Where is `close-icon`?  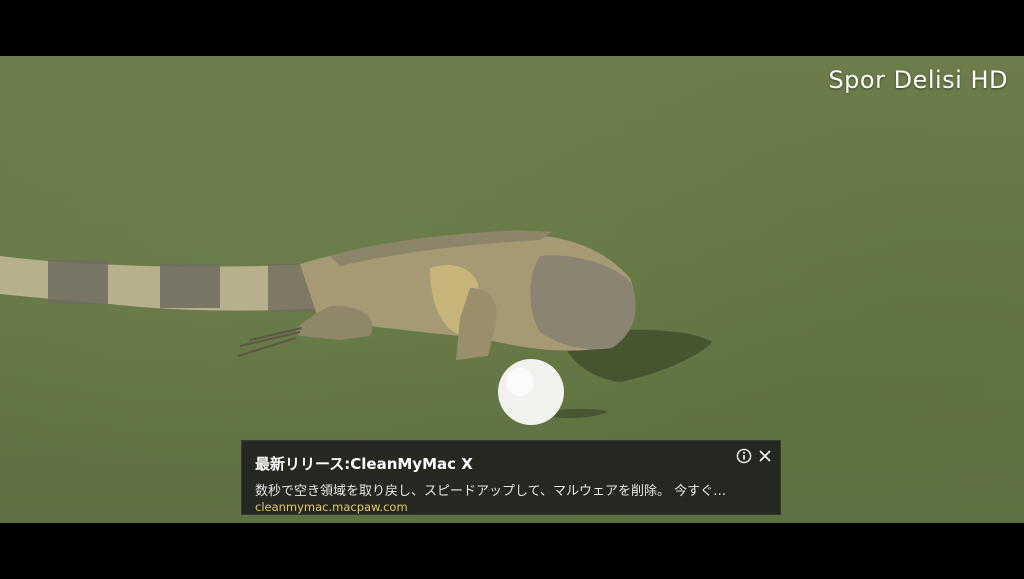
close-icon is located at coordinates (764, 455).